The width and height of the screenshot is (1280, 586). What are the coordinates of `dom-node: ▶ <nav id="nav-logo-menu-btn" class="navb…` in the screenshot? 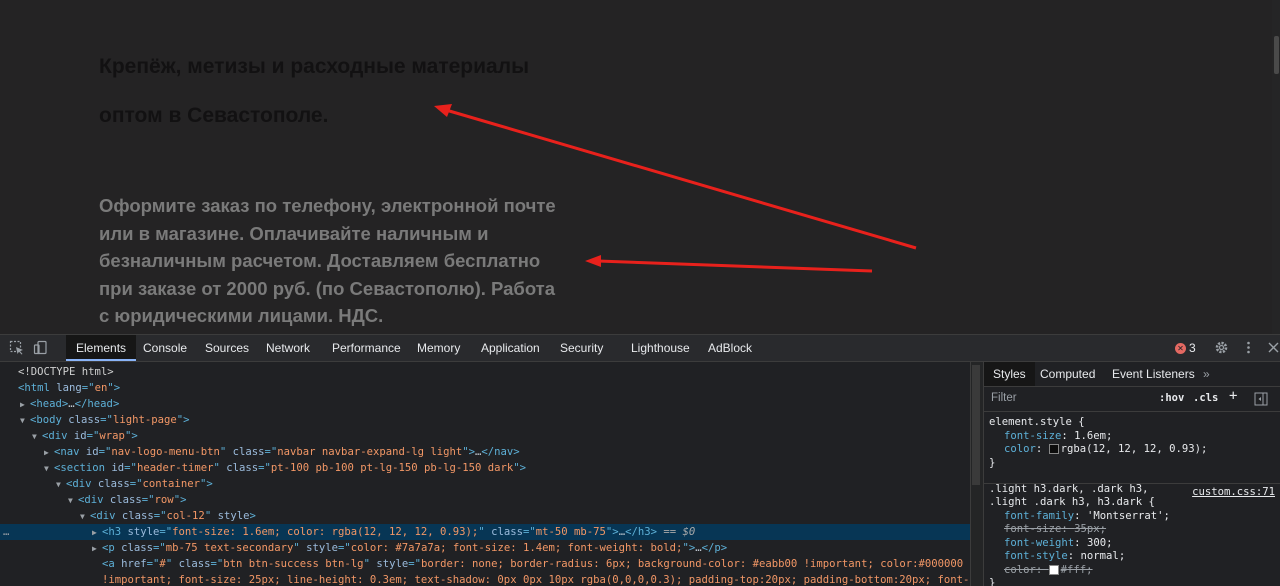 It's located at (485, 452).